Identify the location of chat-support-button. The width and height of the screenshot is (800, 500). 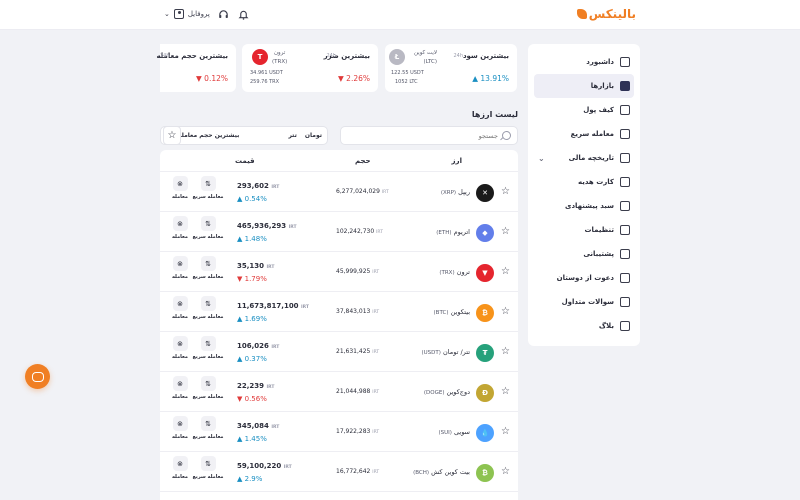
(37, 376).